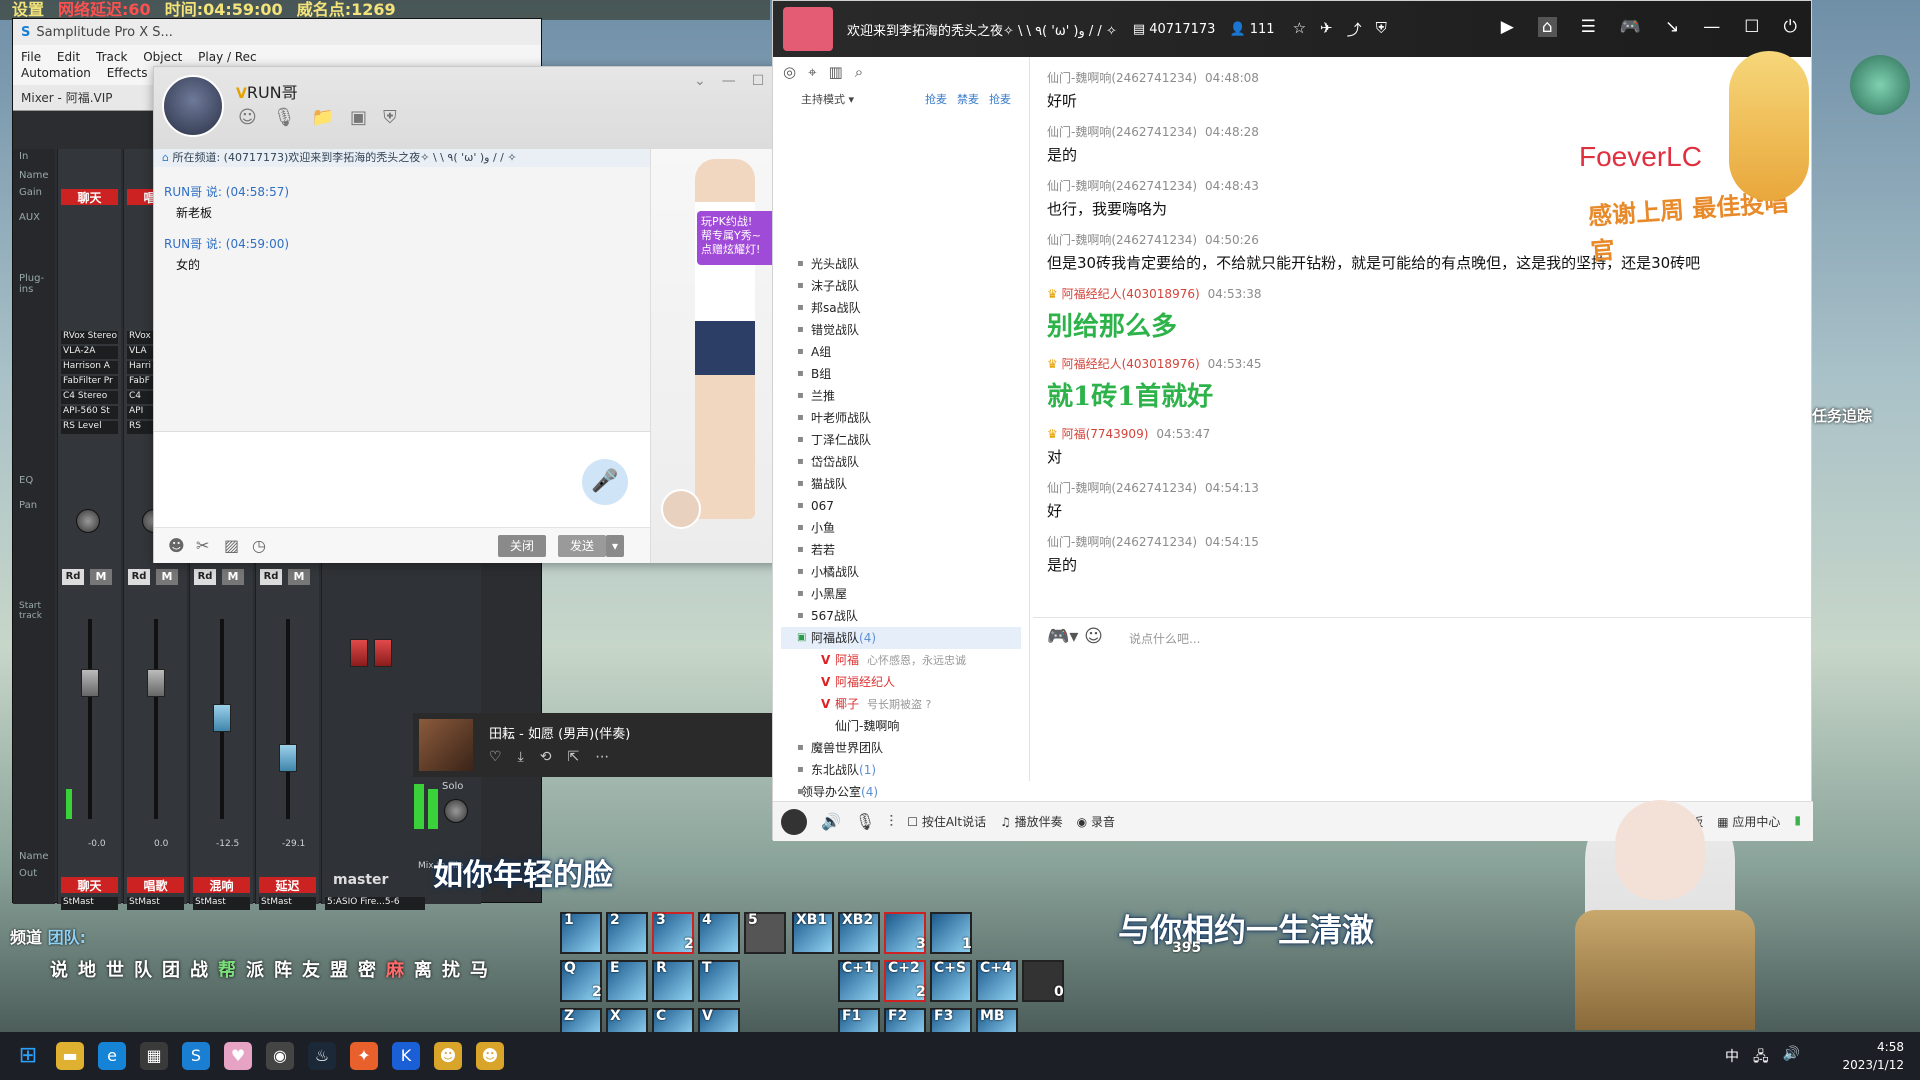  I want to click on steam-icon: ♨, so click(322, 1056).